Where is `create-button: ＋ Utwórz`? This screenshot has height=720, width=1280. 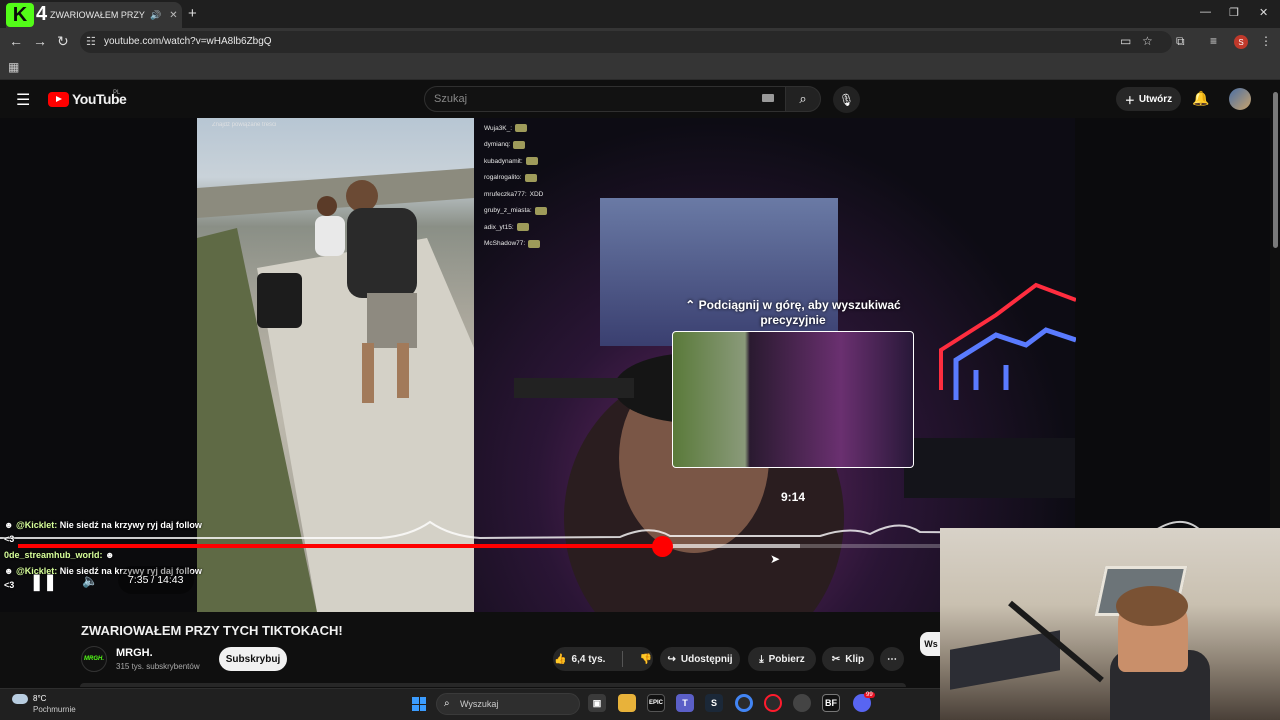 create-button: ＋ Utwórz is located at coordinates (1148, 99).